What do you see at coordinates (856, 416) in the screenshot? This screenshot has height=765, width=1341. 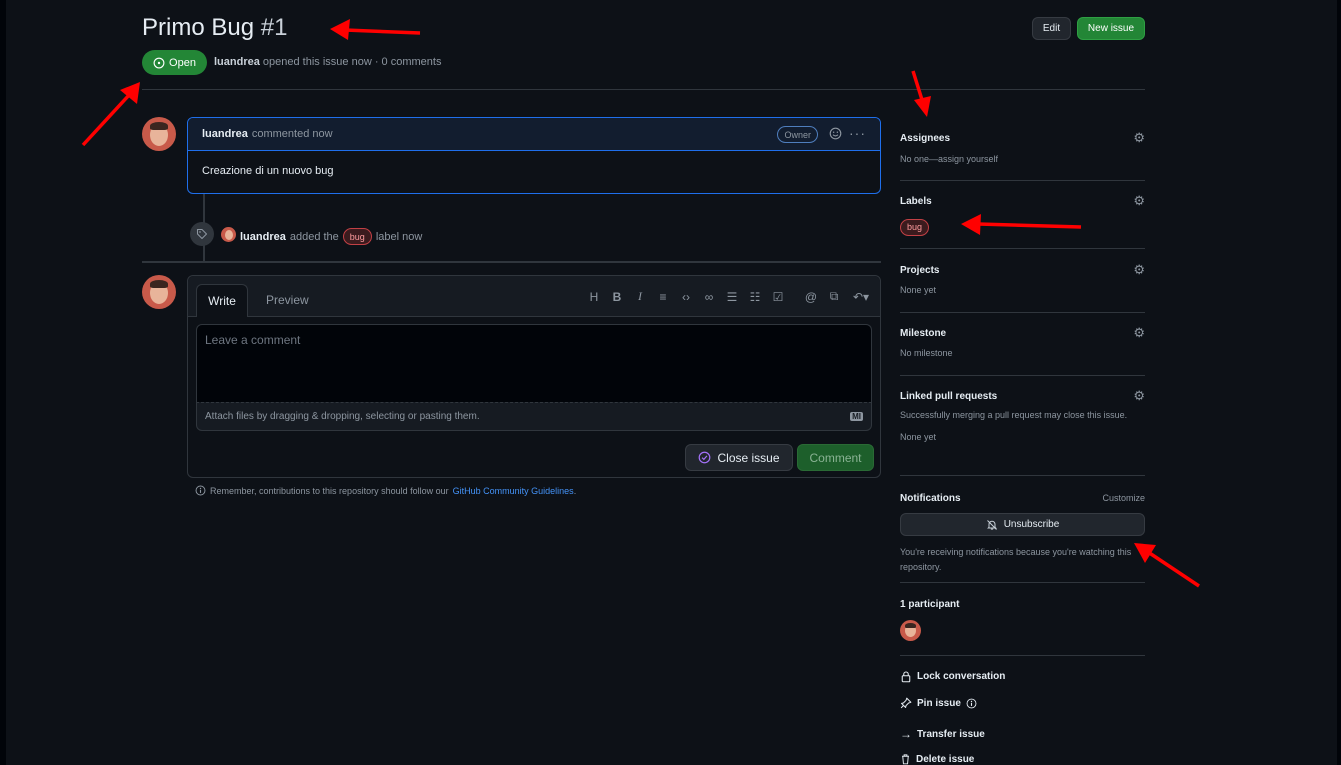 I see `markdown-icon: MI` at bounding box center [856, 416].